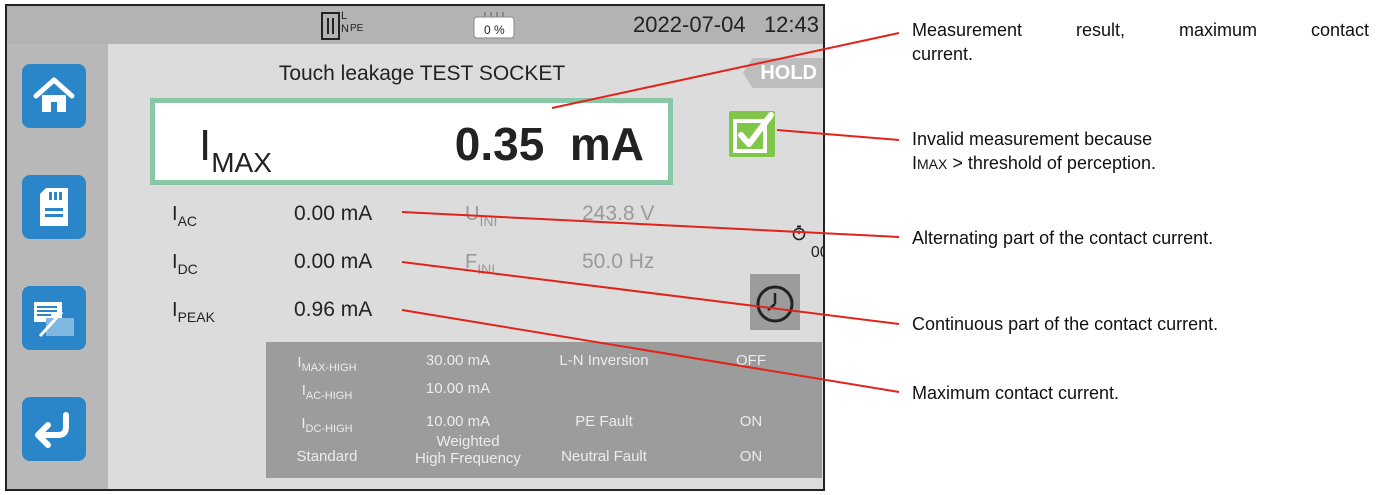  What do you see at coordinates (689, 24) in the screenshot?
I see `date: 2022-07-04` at bounding box center [689, 24].